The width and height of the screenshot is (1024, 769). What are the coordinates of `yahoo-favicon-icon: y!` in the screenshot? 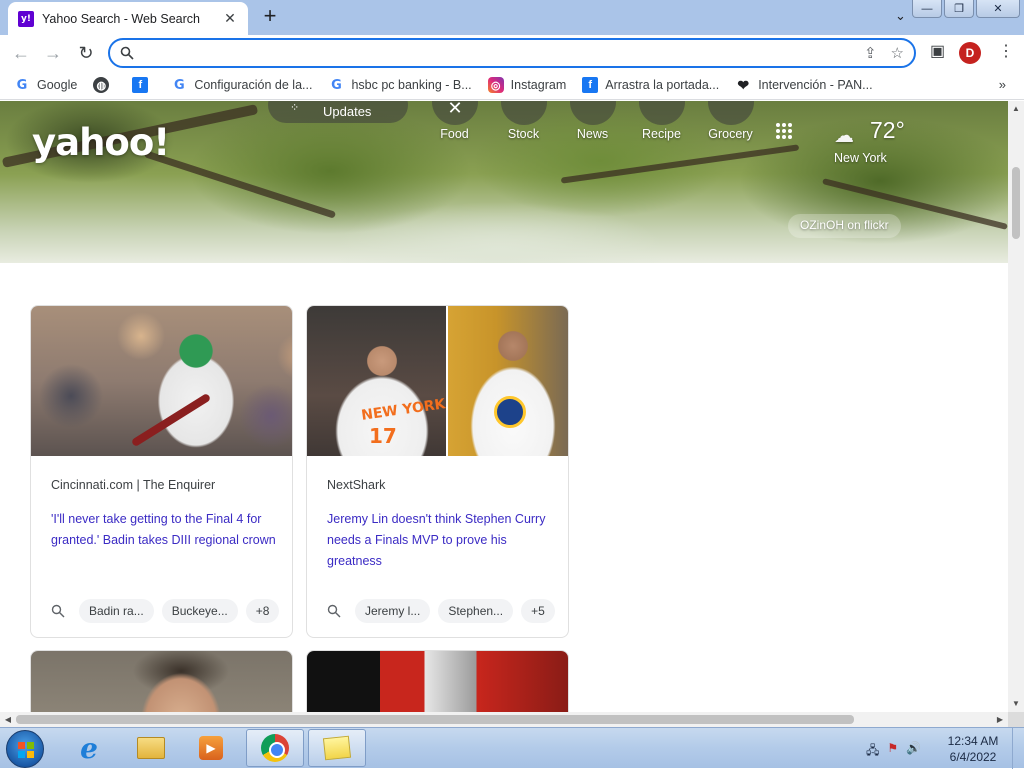 It's located at (26, 18).